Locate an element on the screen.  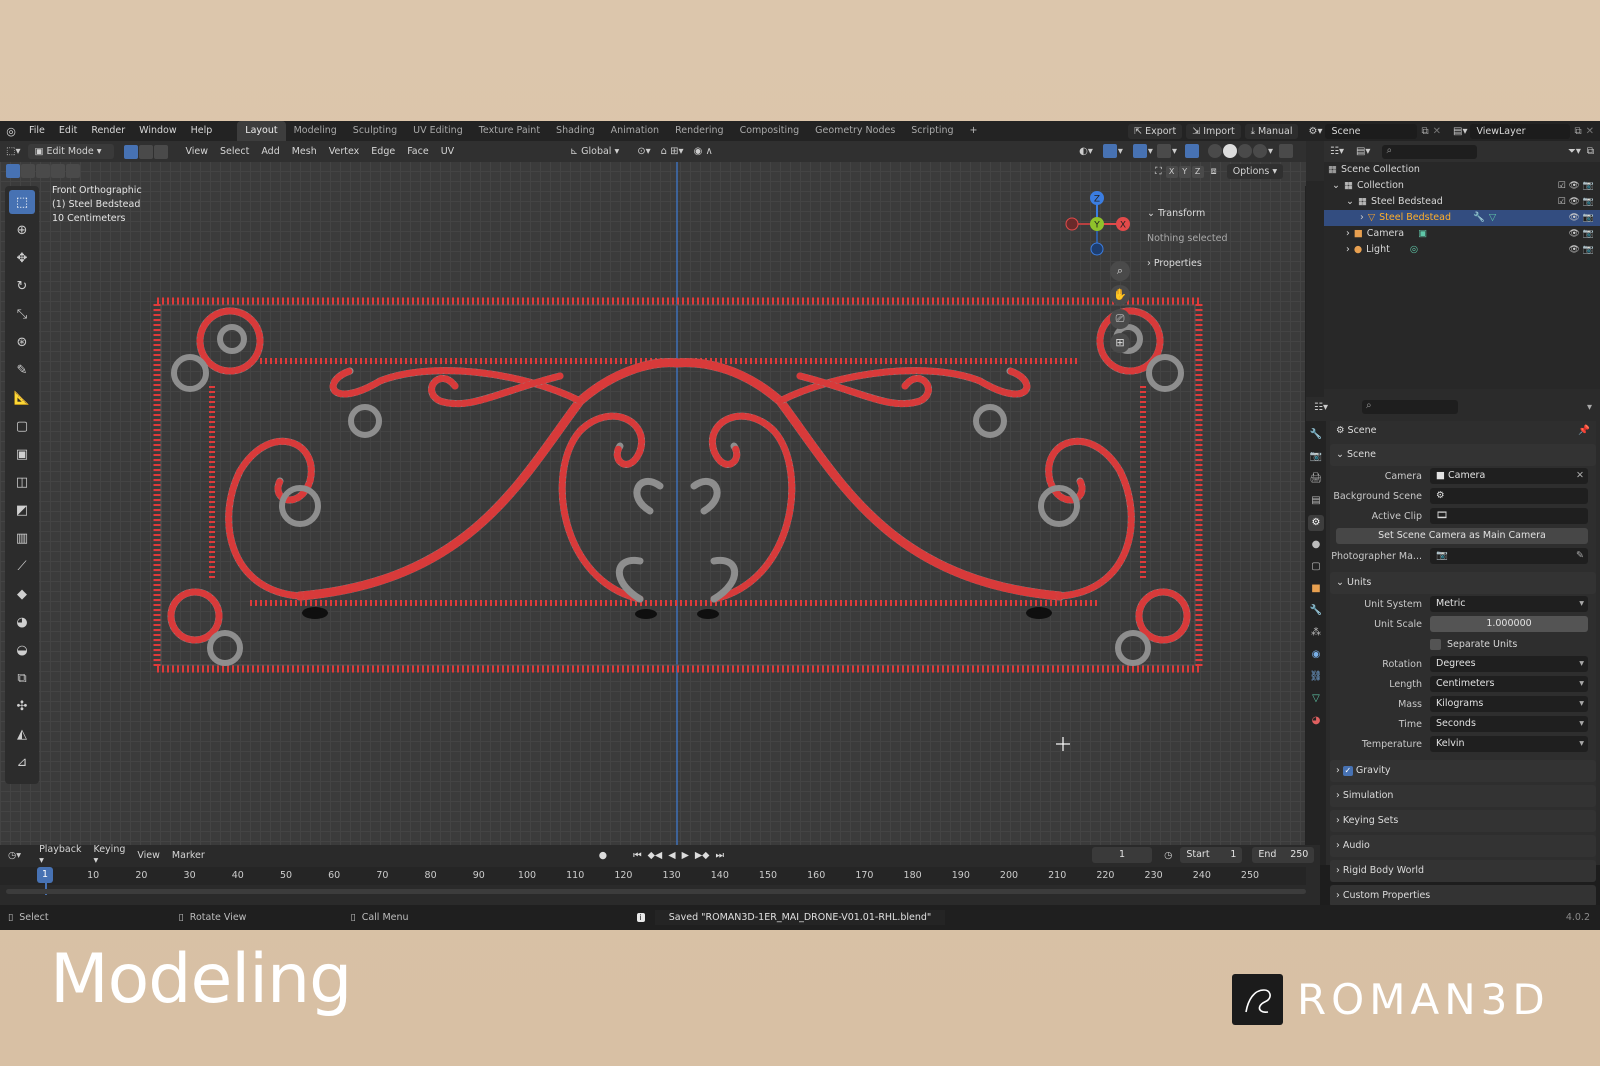
select-box-tool-icon: ⬚ is located at coordinates (22, 202).